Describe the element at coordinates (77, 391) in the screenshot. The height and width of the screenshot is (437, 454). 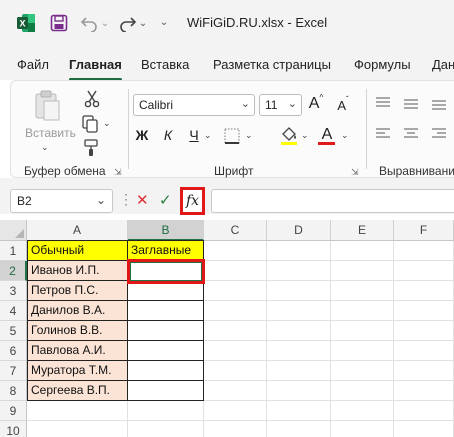
I see `cell-a8: Сергеева В.П.` at that location.